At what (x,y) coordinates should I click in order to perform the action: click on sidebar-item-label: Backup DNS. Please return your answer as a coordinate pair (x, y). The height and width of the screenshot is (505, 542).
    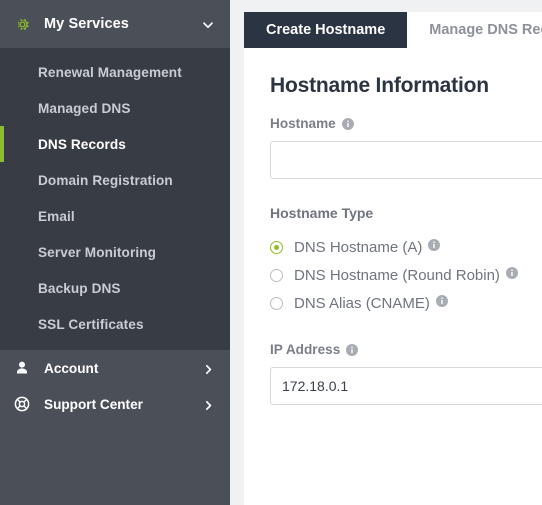
    Looking at the image, I should click on (79, 288).